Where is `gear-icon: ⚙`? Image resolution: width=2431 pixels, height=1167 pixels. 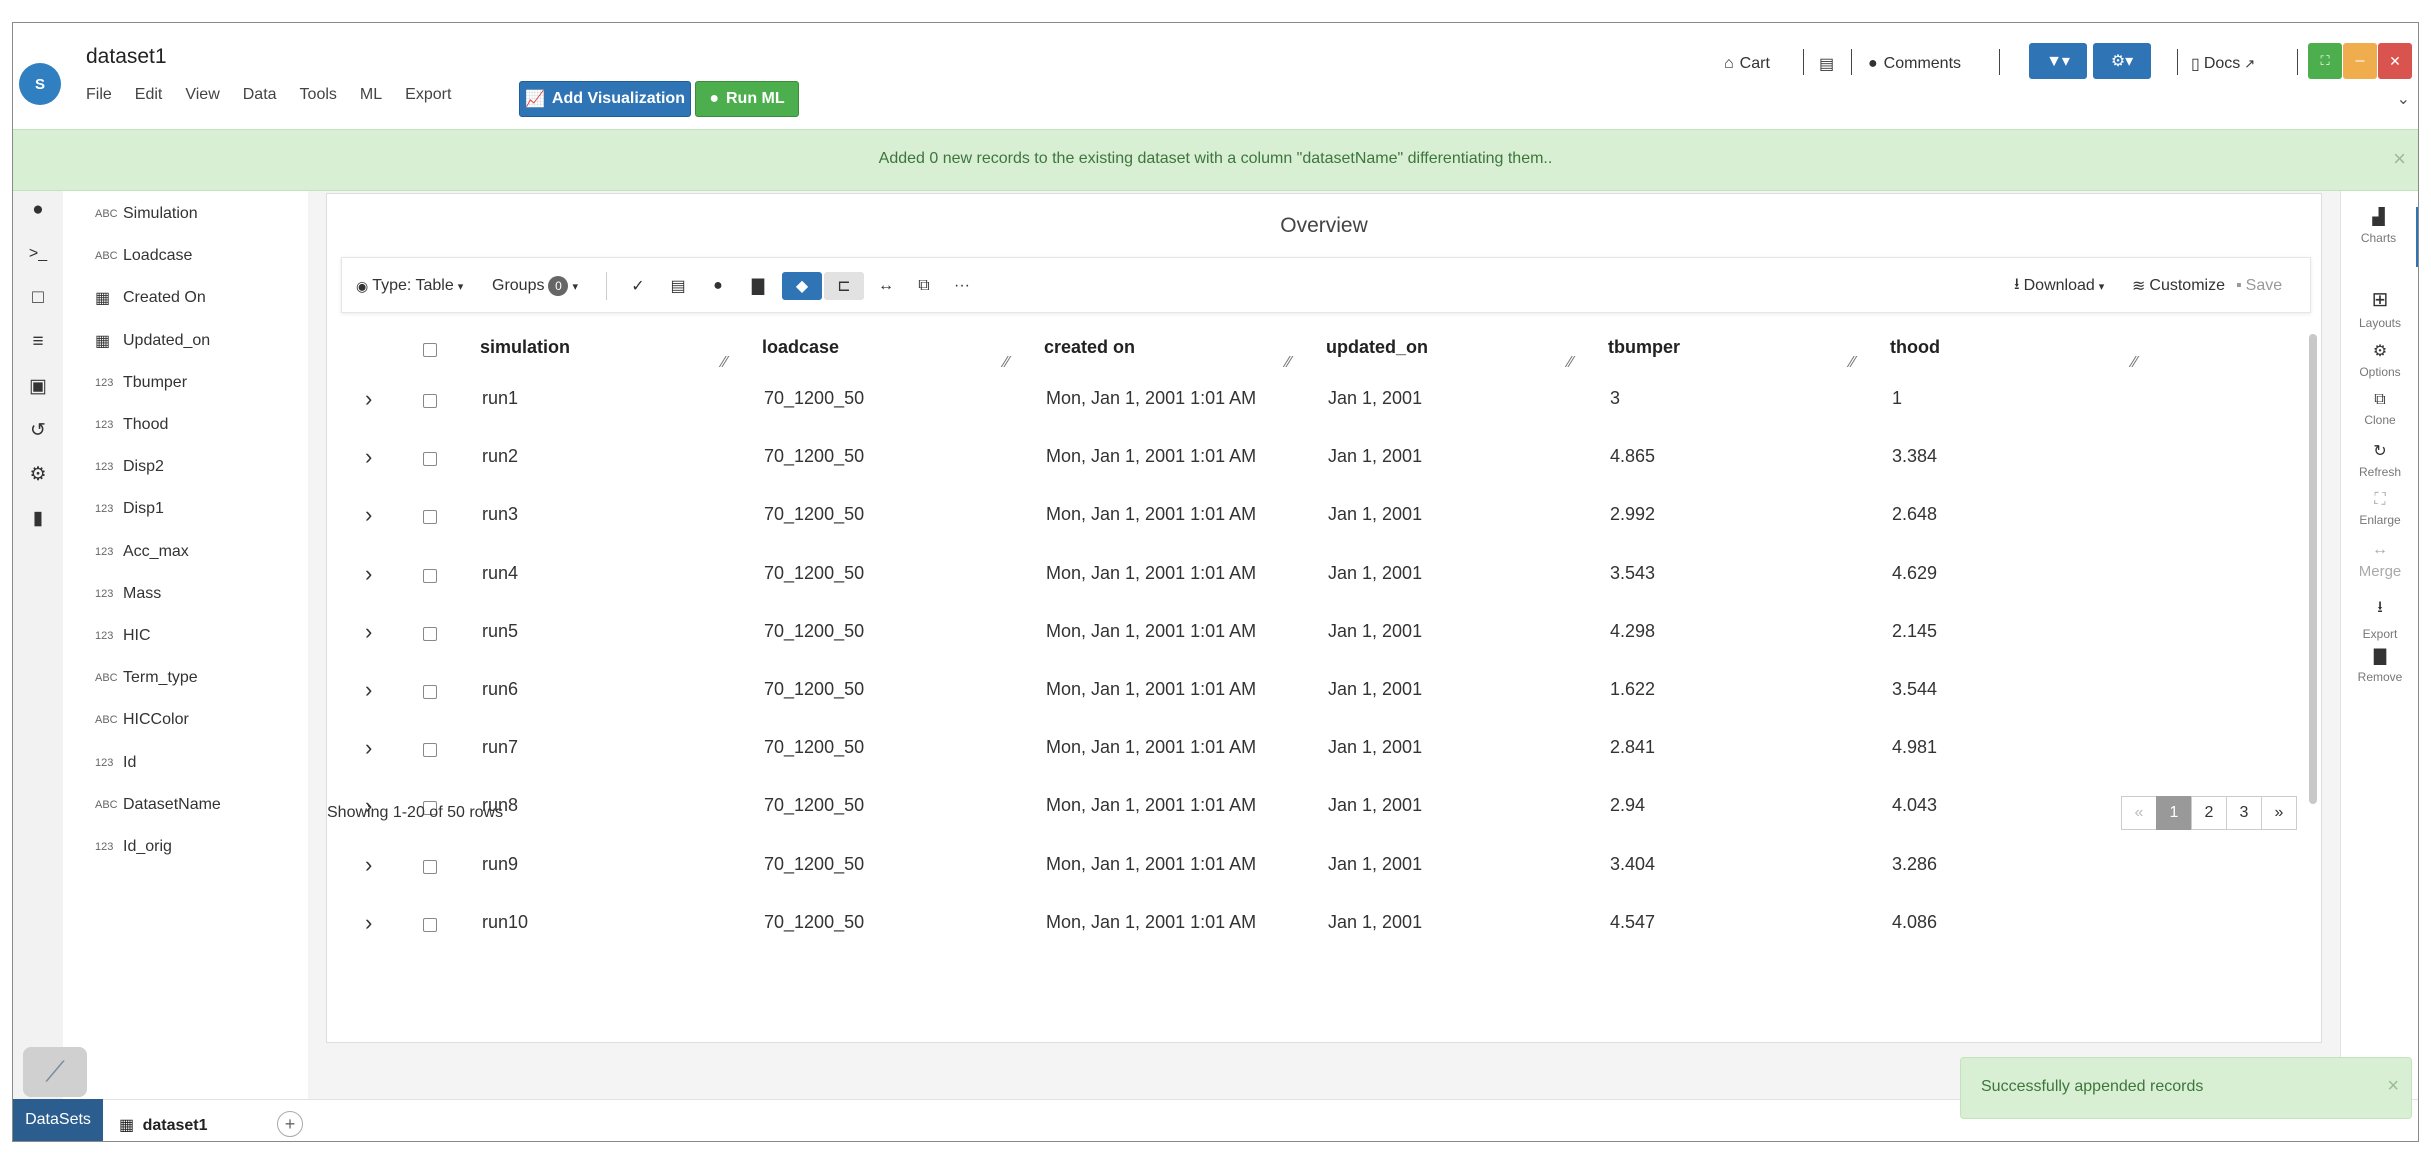
gear-icon: ⚙ is located at coordinates (38, 474).